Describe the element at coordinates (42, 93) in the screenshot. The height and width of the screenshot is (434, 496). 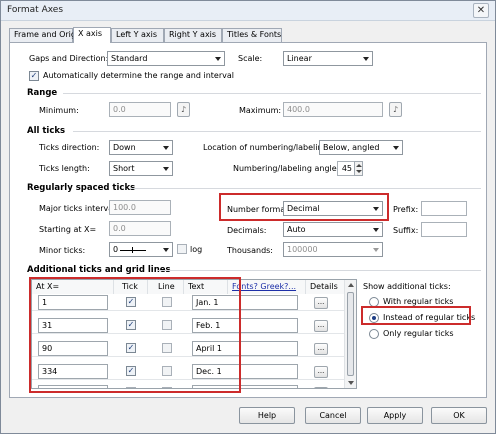
I see `range-header: Range` at that location.